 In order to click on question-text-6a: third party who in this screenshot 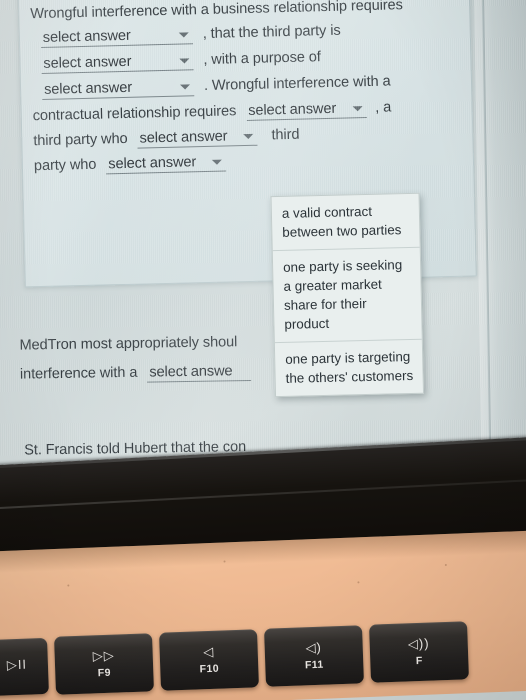, I will do `click(80, 140)`.